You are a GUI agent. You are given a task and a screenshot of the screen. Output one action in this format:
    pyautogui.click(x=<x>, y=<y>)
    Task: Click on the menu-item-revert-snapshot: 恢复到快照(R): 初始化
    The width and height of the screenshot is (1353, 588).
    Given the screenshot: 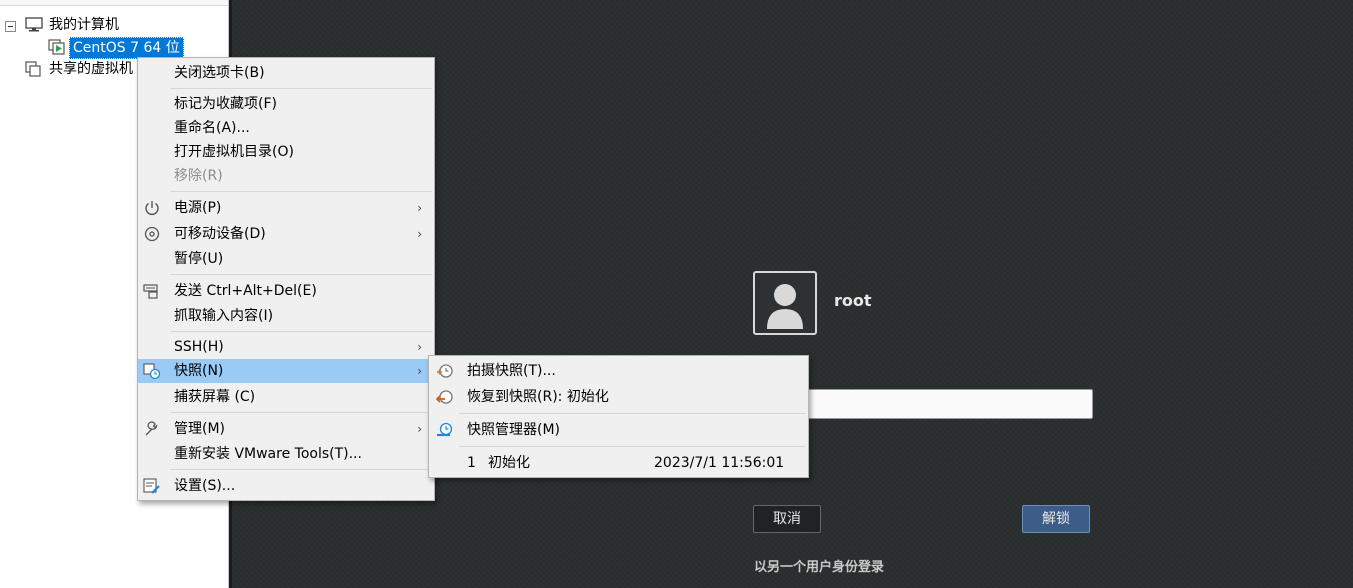 What is the action you would take?
    pyautogui.click(x=618, y=397)
    